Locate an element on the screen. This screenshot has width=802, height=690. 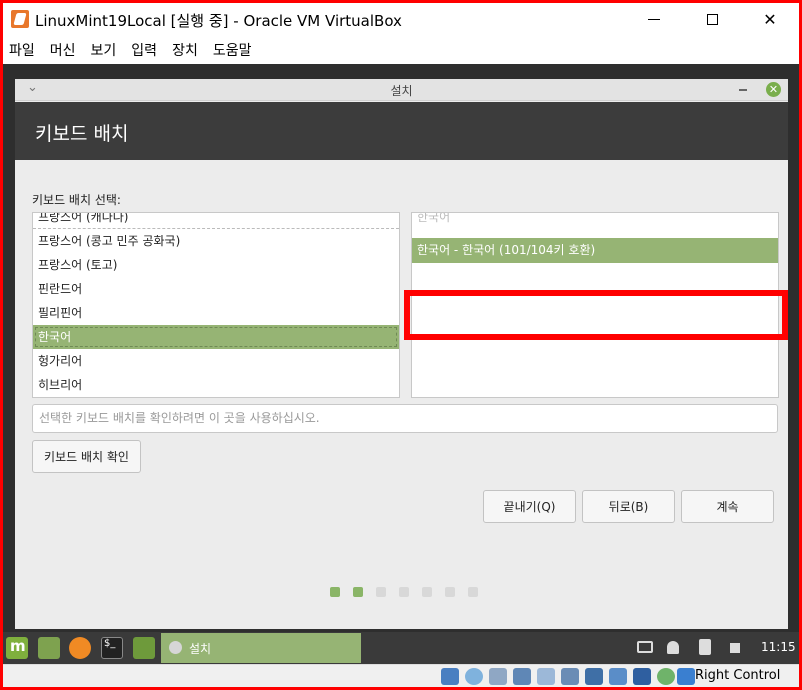
network-icon is located at coordinates (522, 676).